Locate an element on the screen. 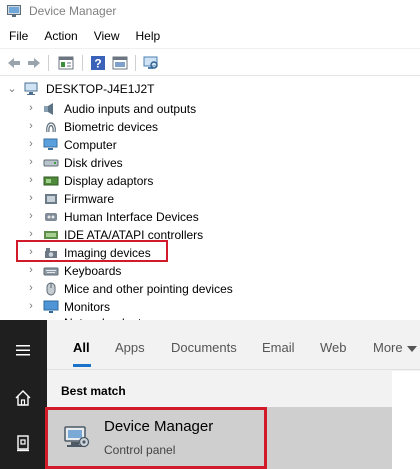 Image resolution: width=420 pixels, height=469 pixels. menu-file: File is located at coordinates (17, 37).